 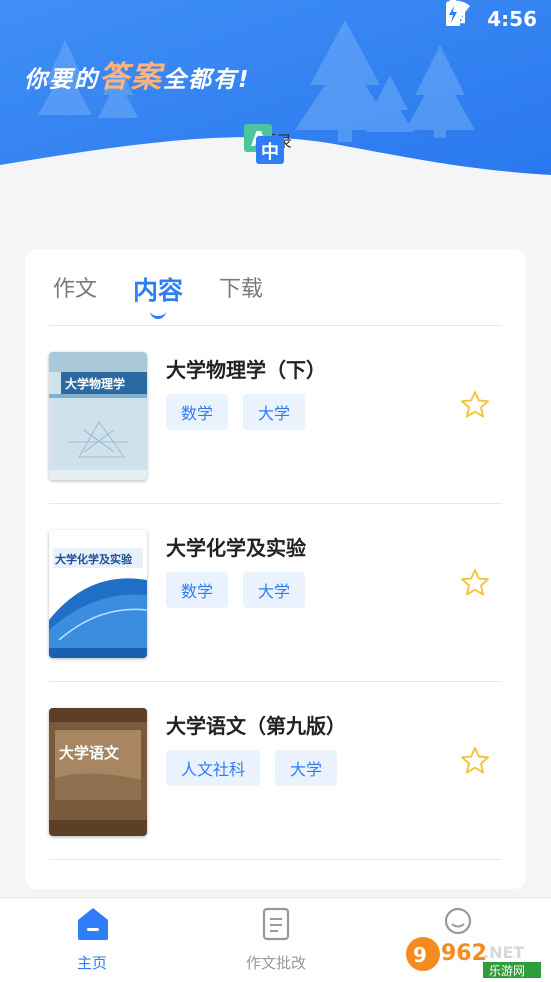 What do you see at coordinates (89, 753) in the screenshot?
I see `svg-text: 大学语文` at bounding box center [89, 753].